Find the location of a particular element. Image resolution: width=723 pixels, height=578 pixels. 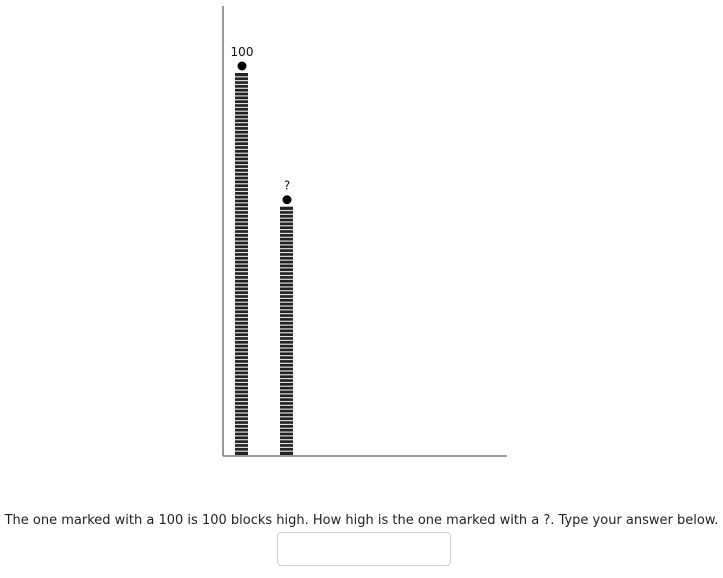

bar-rect is located at coordinates (286, 330).